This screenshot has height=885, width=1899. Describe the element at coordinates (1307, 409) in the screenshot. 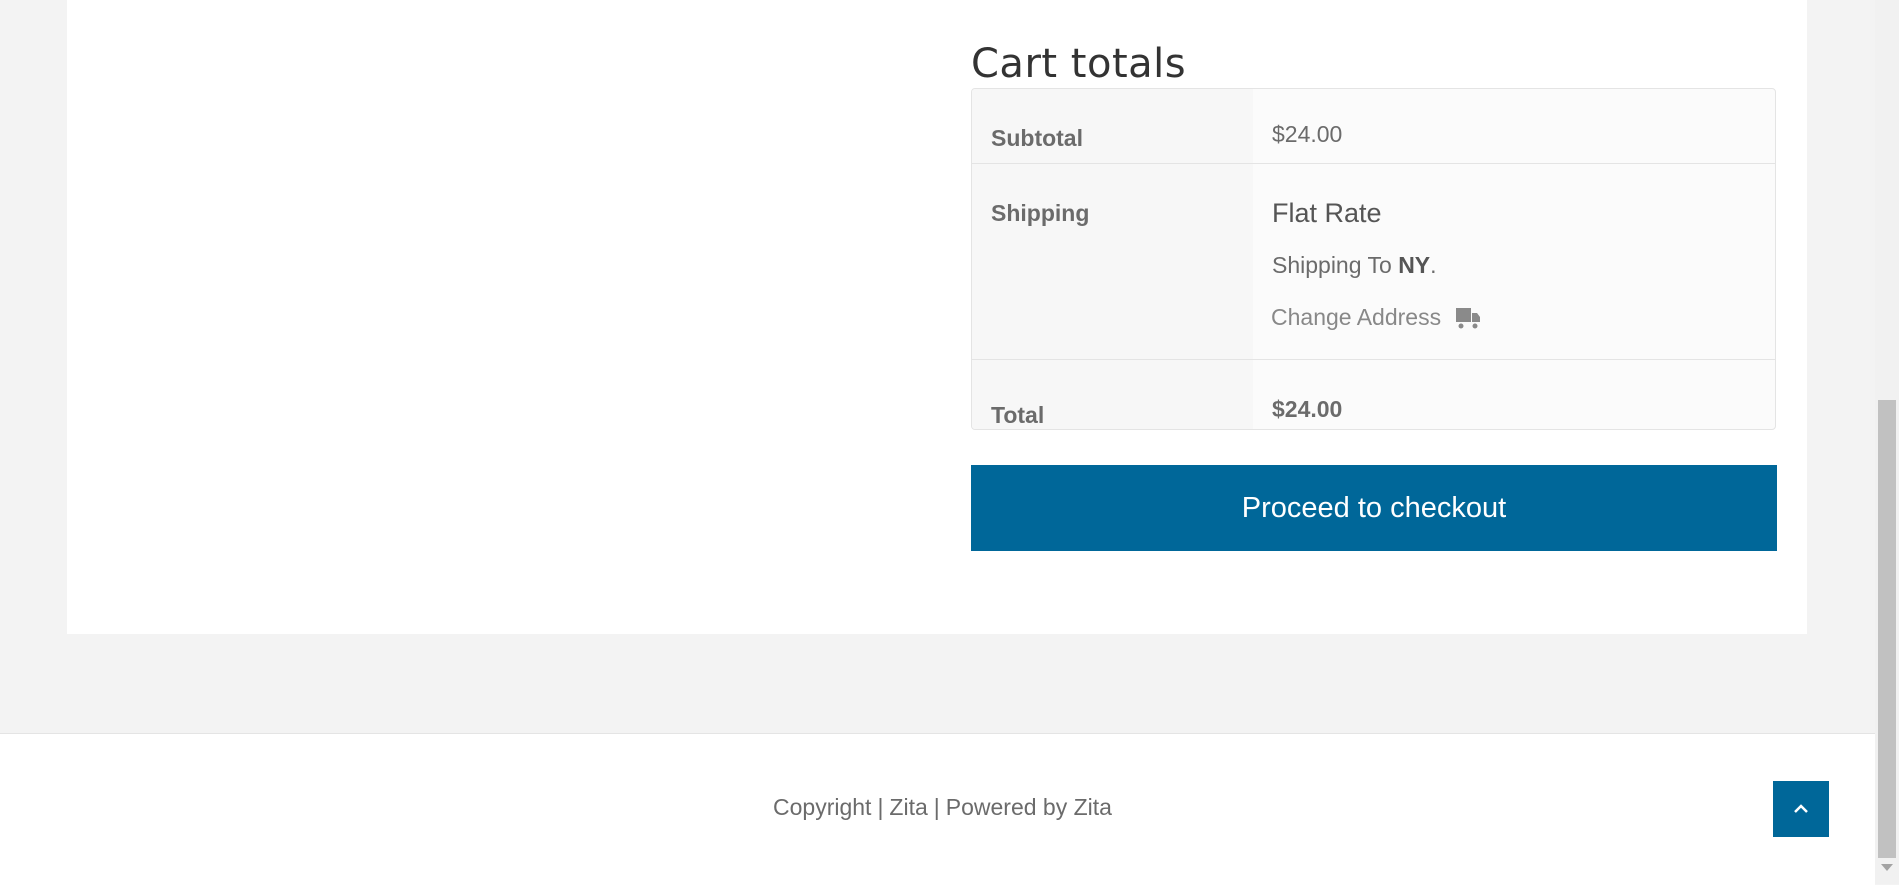

I see `total-value: $24.00` at that location.